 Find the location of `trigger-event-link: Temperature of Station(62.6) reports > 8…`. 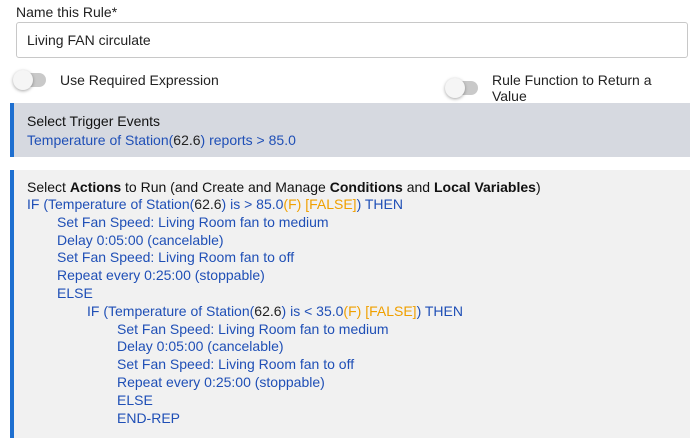

trigger-event-link: Temperature of Station(62.6) reports > 8… is located at coordinates (358, 141).